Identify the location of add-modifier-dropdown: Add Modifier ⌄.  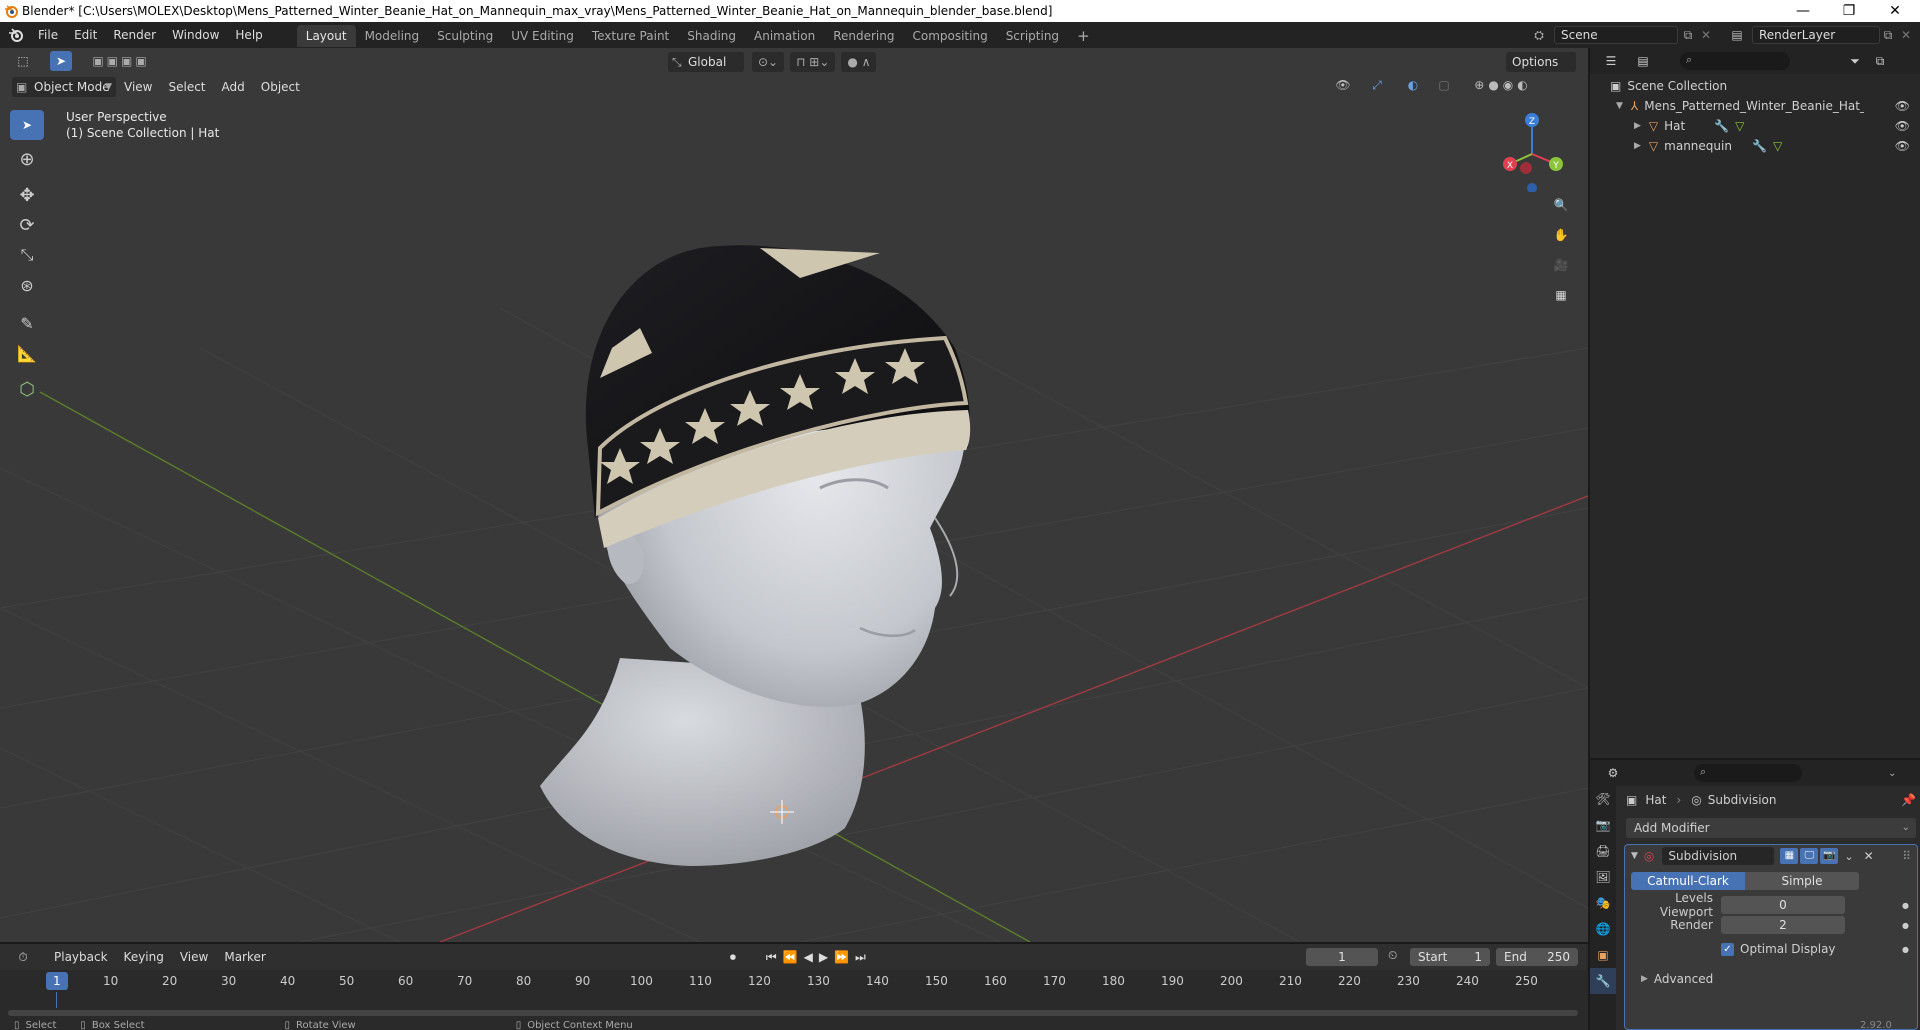
(1771, 828).